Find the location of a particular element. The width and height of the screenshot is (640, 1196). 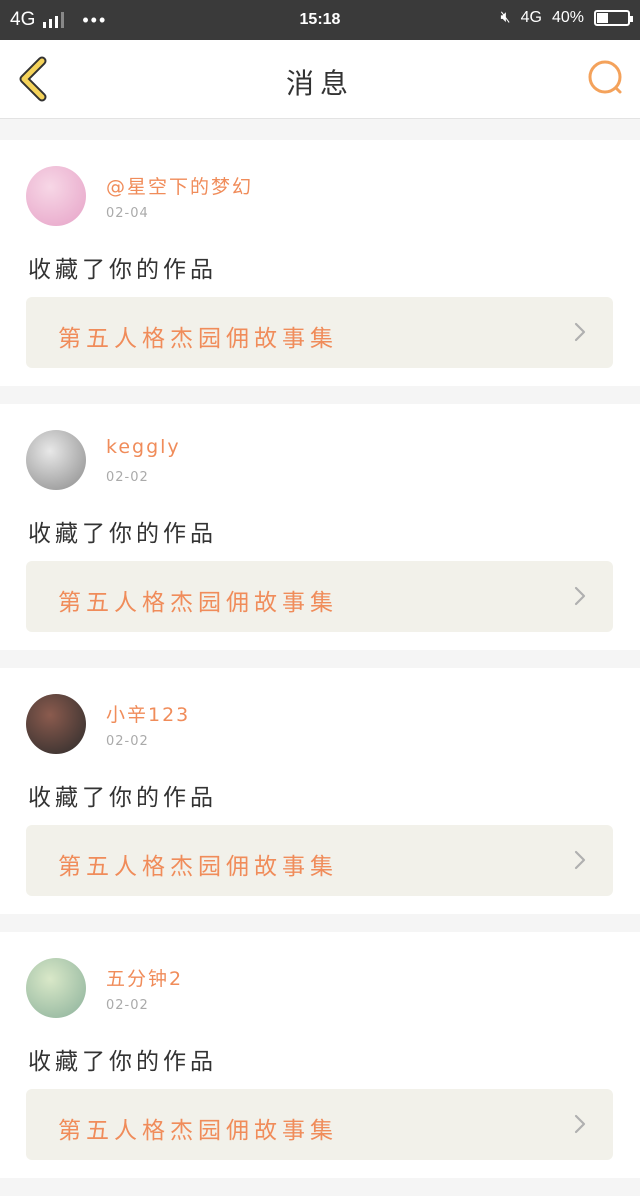

status-bar: 4G ••• 15:18 🔇︎ 4G 40% is located at coordinates (320, 20).